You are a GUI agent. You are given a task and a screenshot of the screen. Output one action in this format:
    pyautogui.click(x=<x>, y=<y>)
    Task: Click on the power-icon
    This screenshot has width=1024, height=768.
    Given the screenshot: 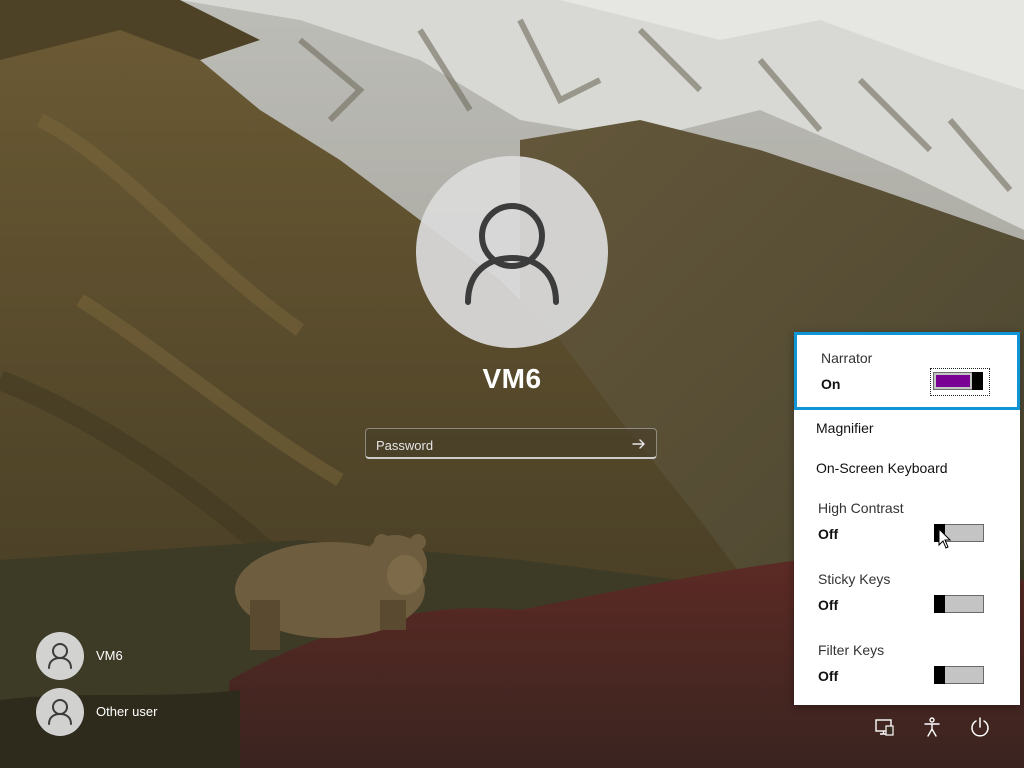 What is the action you would take?
    pyautogui.click(x=980, y=727)
    